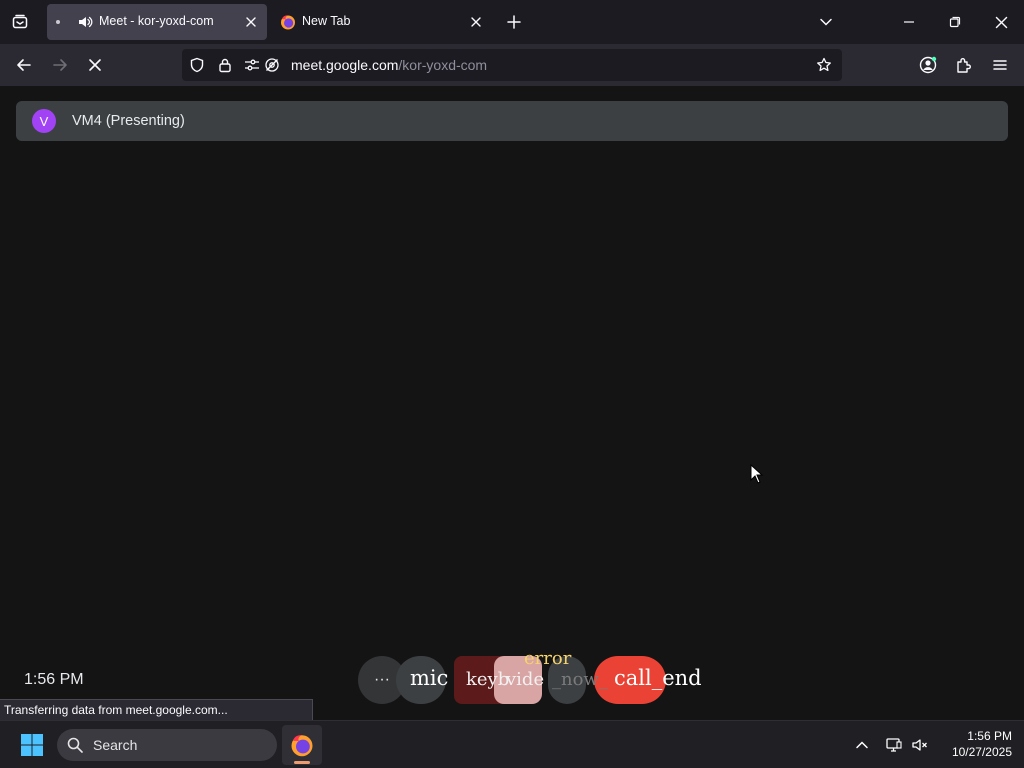  Describe the element at coordinates (115, 745) in the screenshot. I see `search-label: Search` at that location.